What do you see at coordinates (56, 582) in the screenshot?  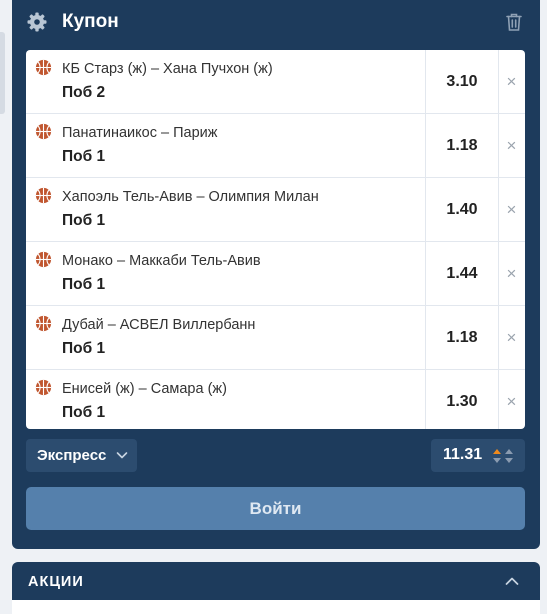 I see `promotions-title: АКЦИИ` at bounding box center [56, 582].